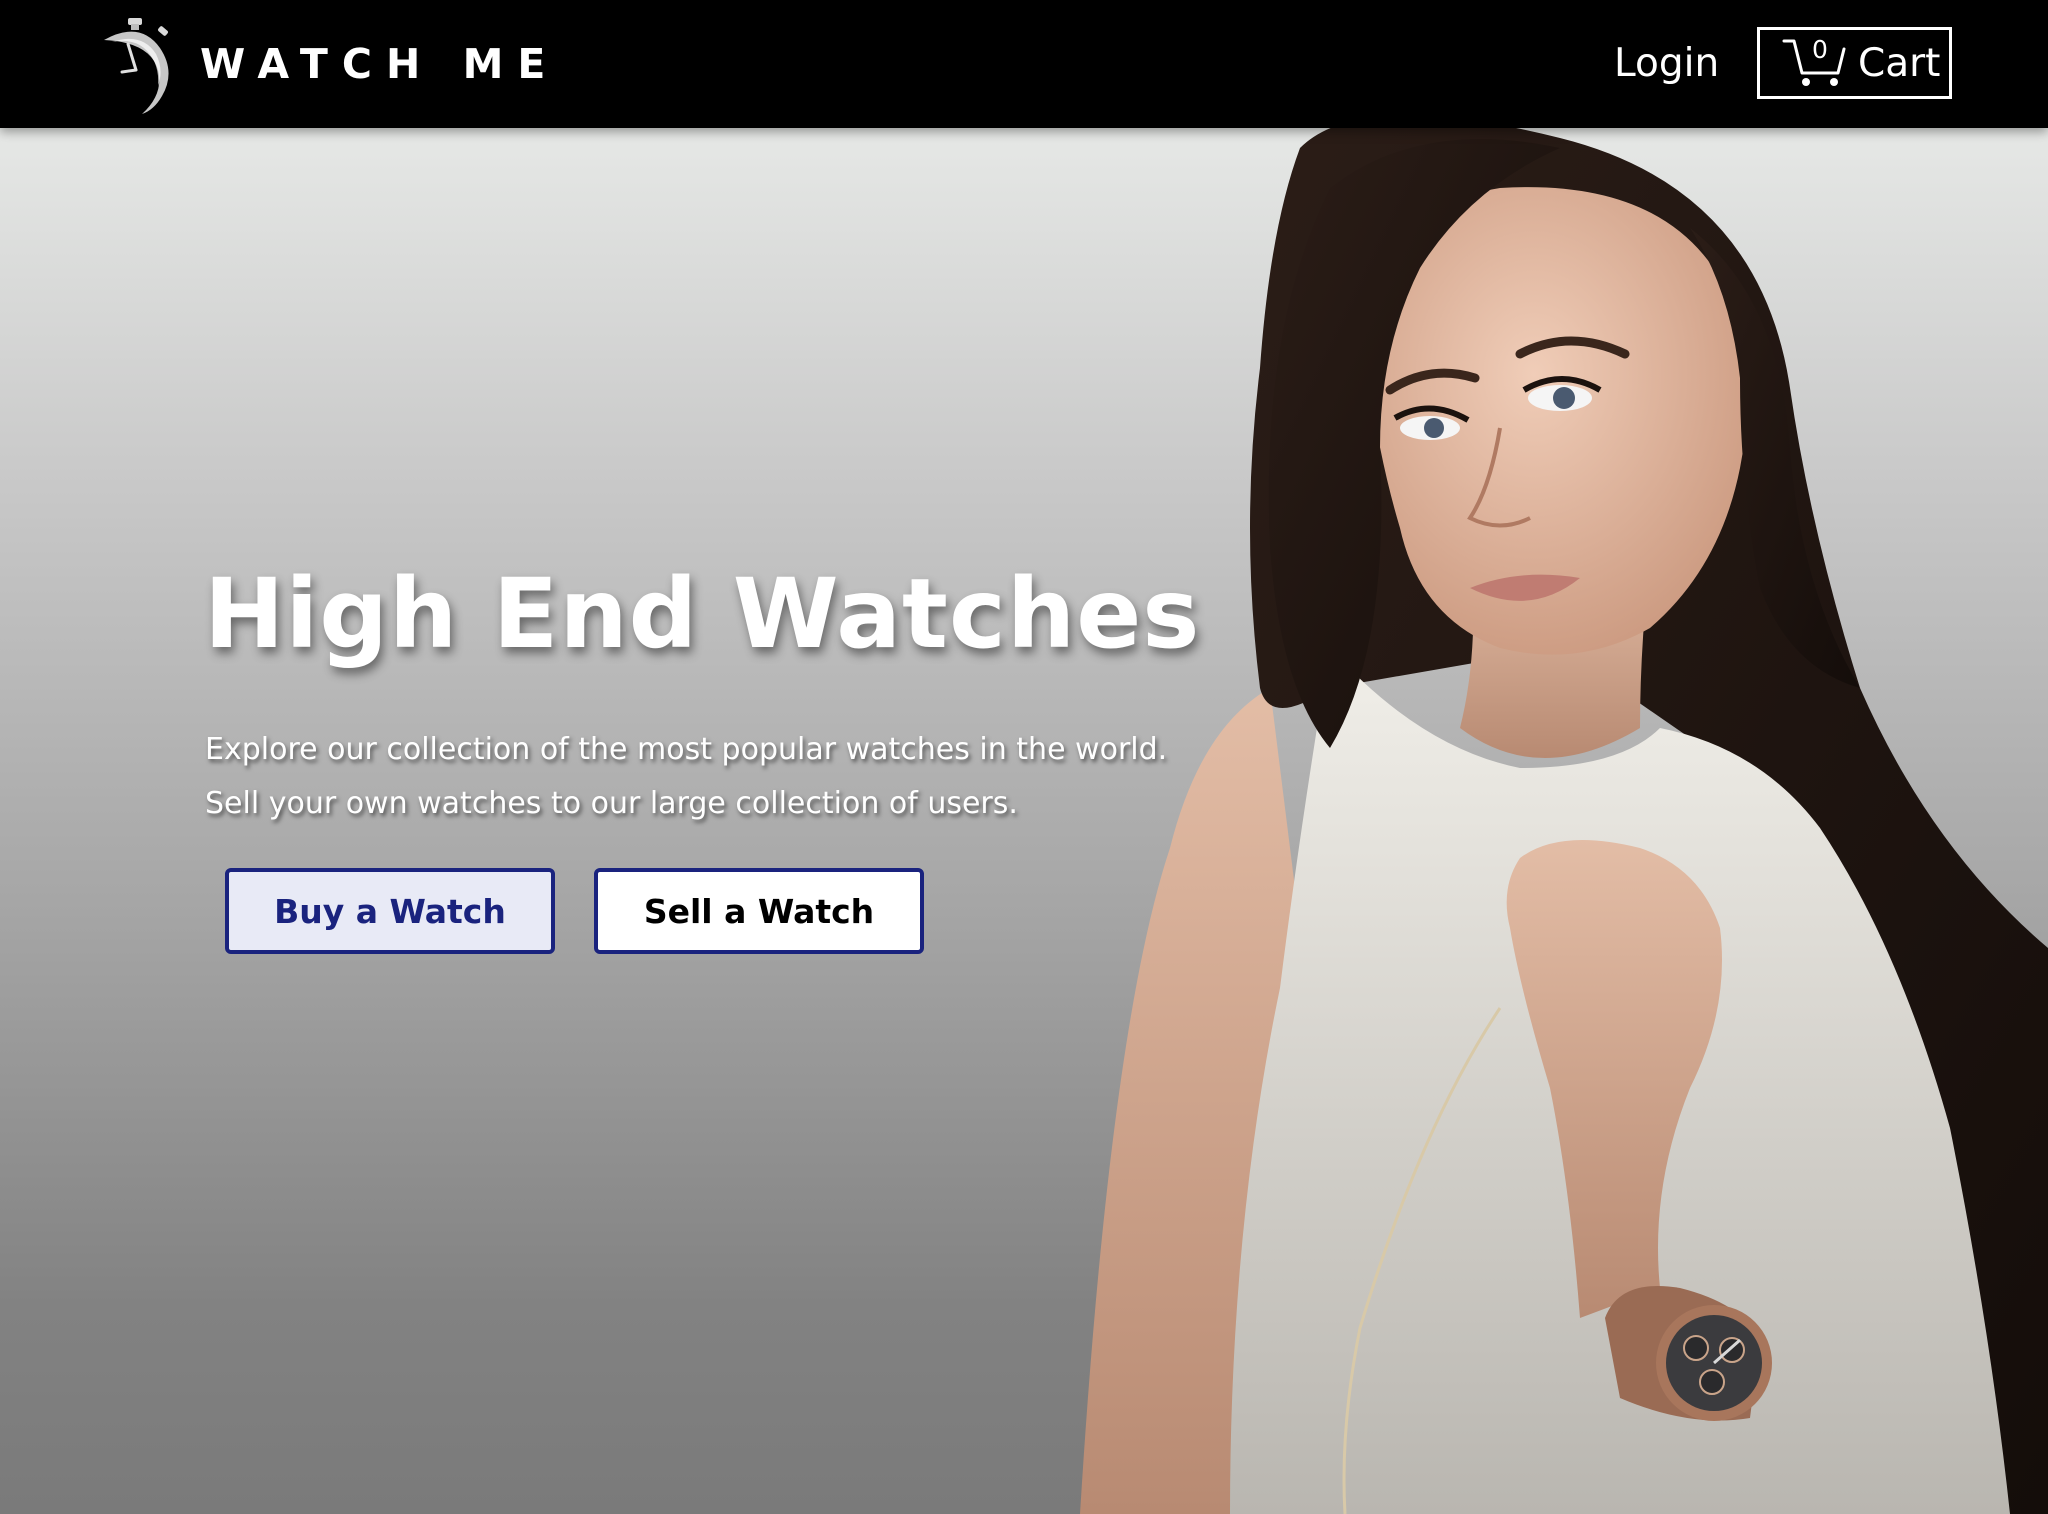 The width and height of the screenshot is (2048, 1514). Describe the element at coordinates (1666, 64) in the screenshot. I see `login-link: Login` at that location.